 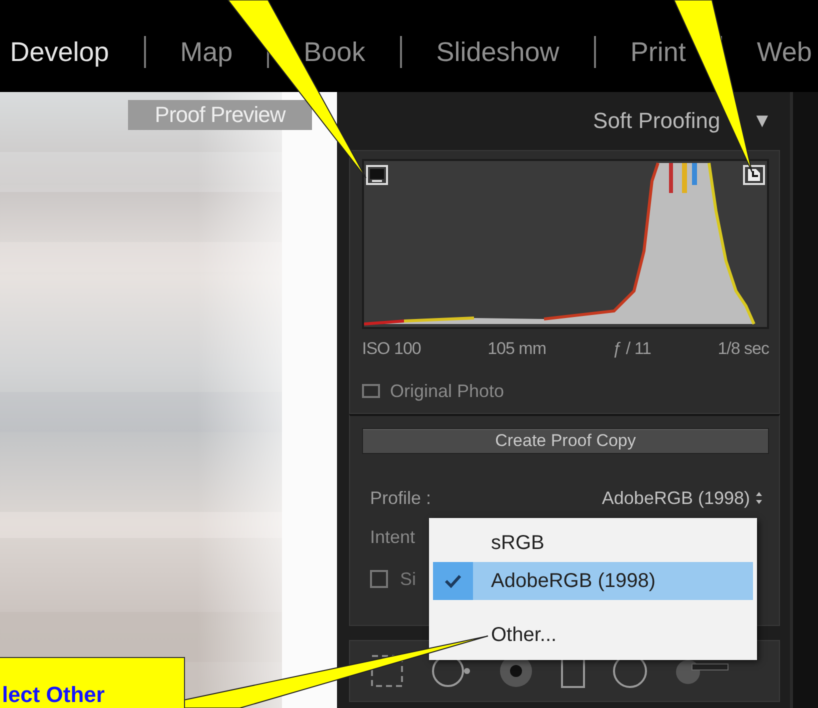 I want to click on checkbox-label: Original Photo, so click(x=447, y=391).